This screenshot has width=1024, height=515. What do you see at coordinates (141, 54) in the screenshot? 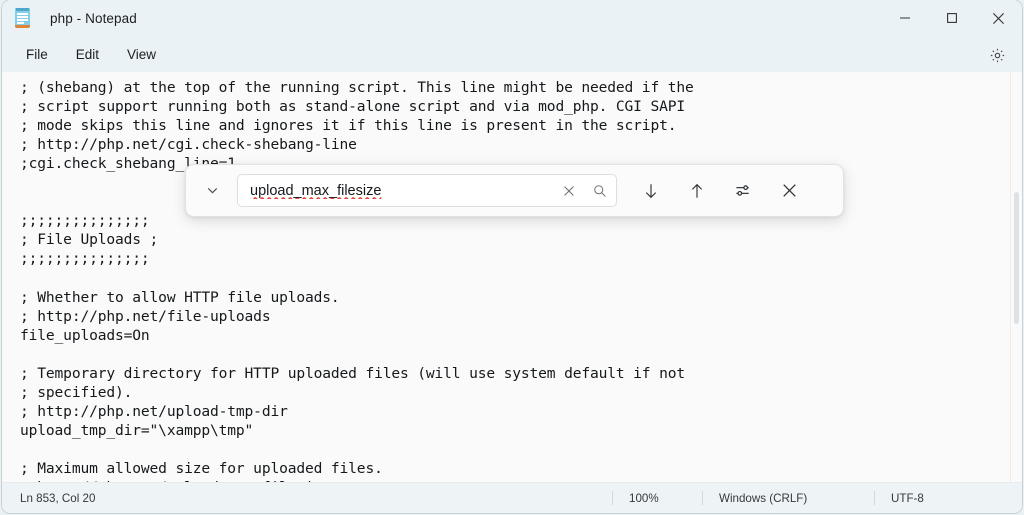
I see `menu-view: View` at bounding box center [141, 54].